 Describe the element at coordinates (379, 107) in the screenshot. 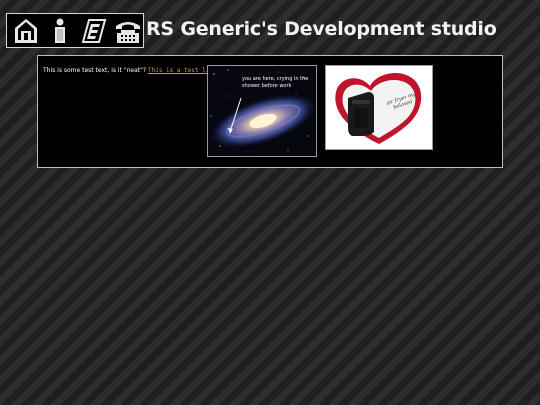

I see `air-fryer-heart-image: air fryer my beloved` at that location.